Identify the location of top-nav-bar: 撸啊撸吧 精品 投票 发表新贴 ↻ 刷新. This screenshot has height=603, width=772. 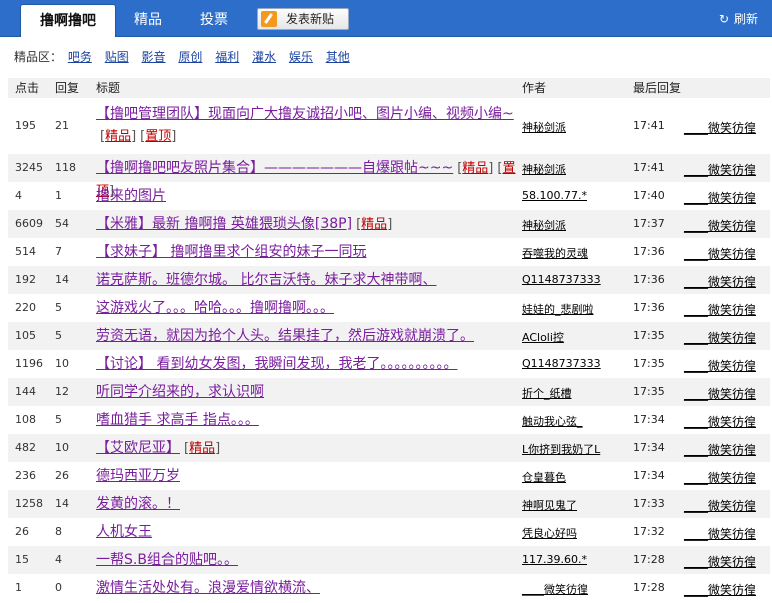
(386, 18).